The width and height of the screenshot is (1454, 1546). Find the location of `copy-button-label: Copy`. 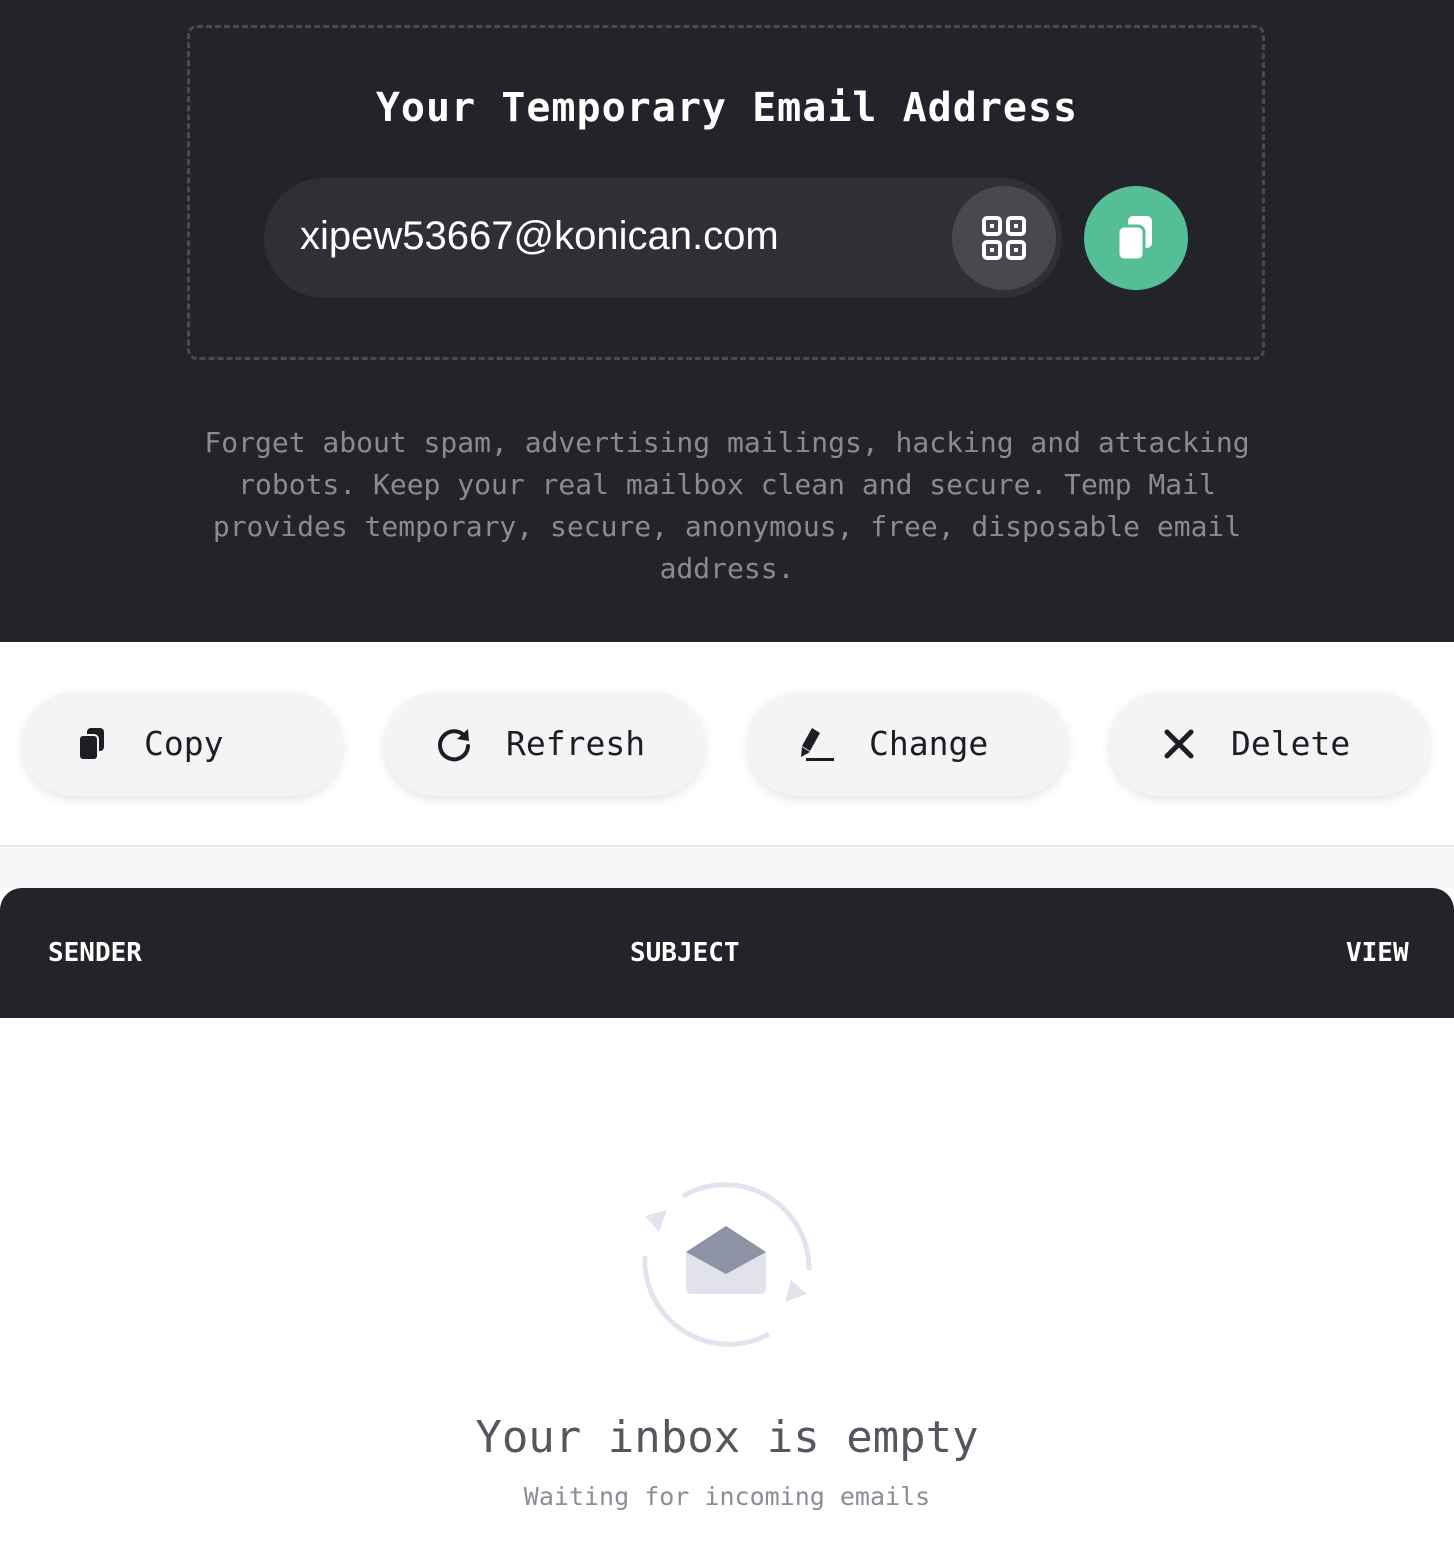

copy-button-label: Copy is located at coordinates (184, 743).